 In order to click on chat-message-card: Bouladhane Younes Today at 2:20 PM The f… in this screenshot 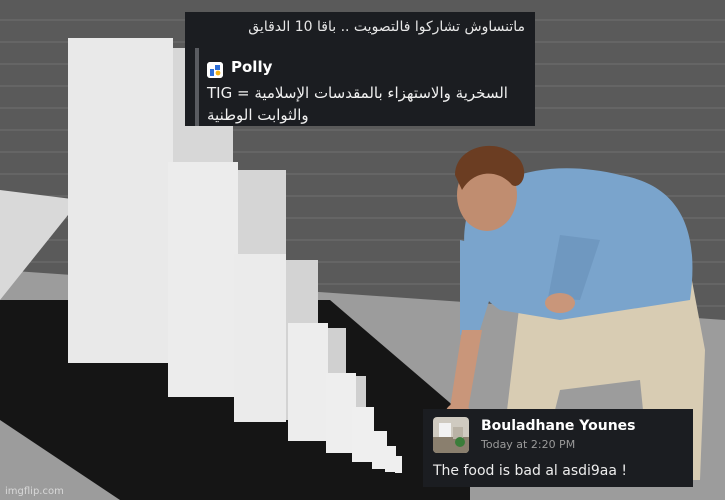, I will do `click(558, 448)`.